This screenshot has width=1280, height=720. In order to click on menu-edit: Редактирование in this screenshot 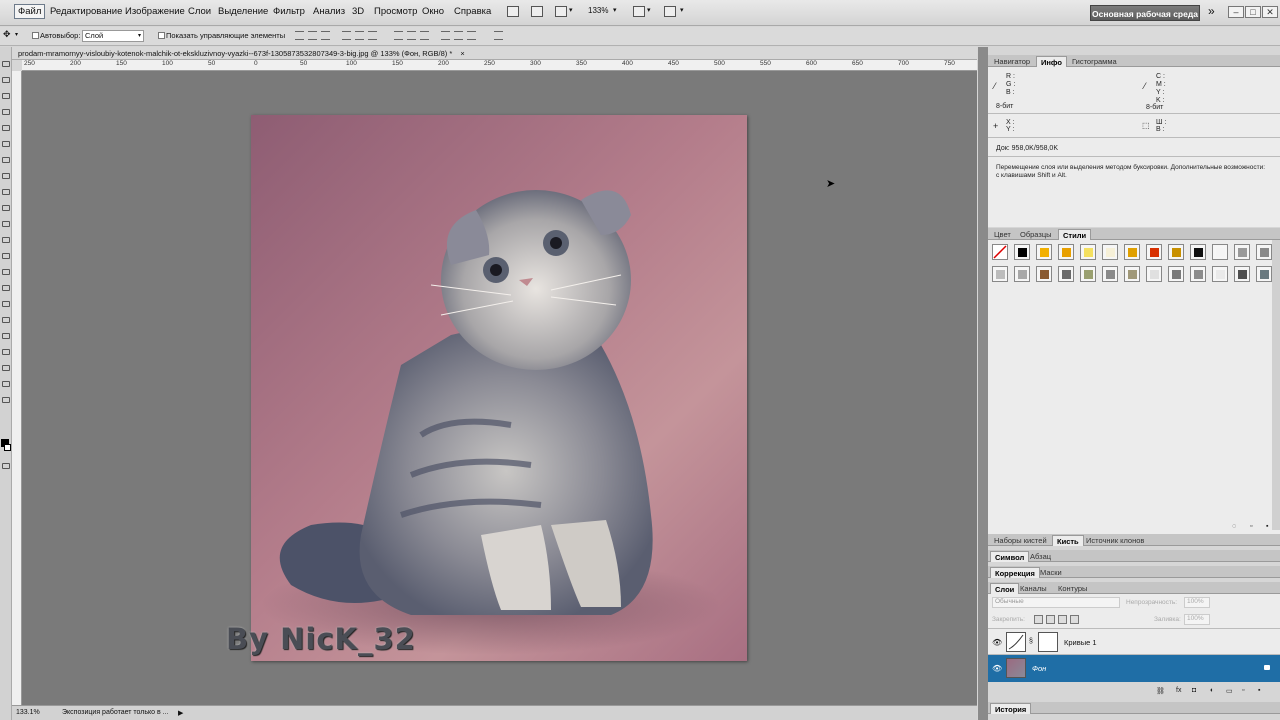, I will do `click(86, 11)`.